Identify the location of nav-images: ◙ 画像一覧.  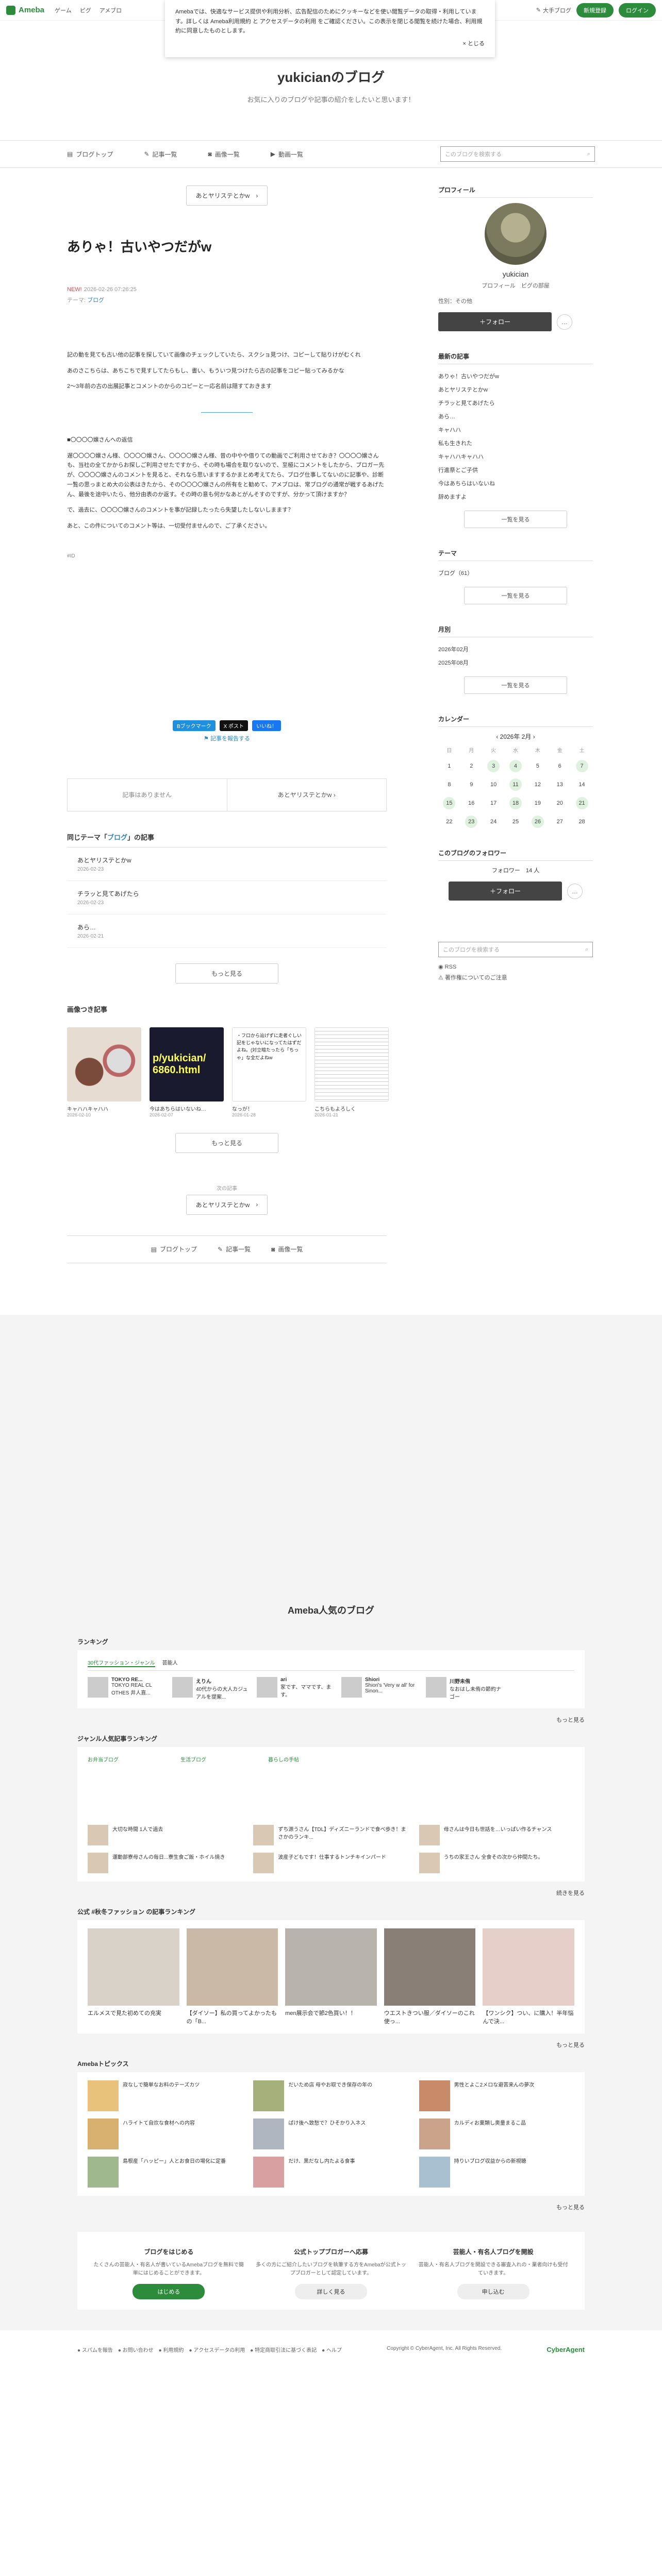
(223, 154).